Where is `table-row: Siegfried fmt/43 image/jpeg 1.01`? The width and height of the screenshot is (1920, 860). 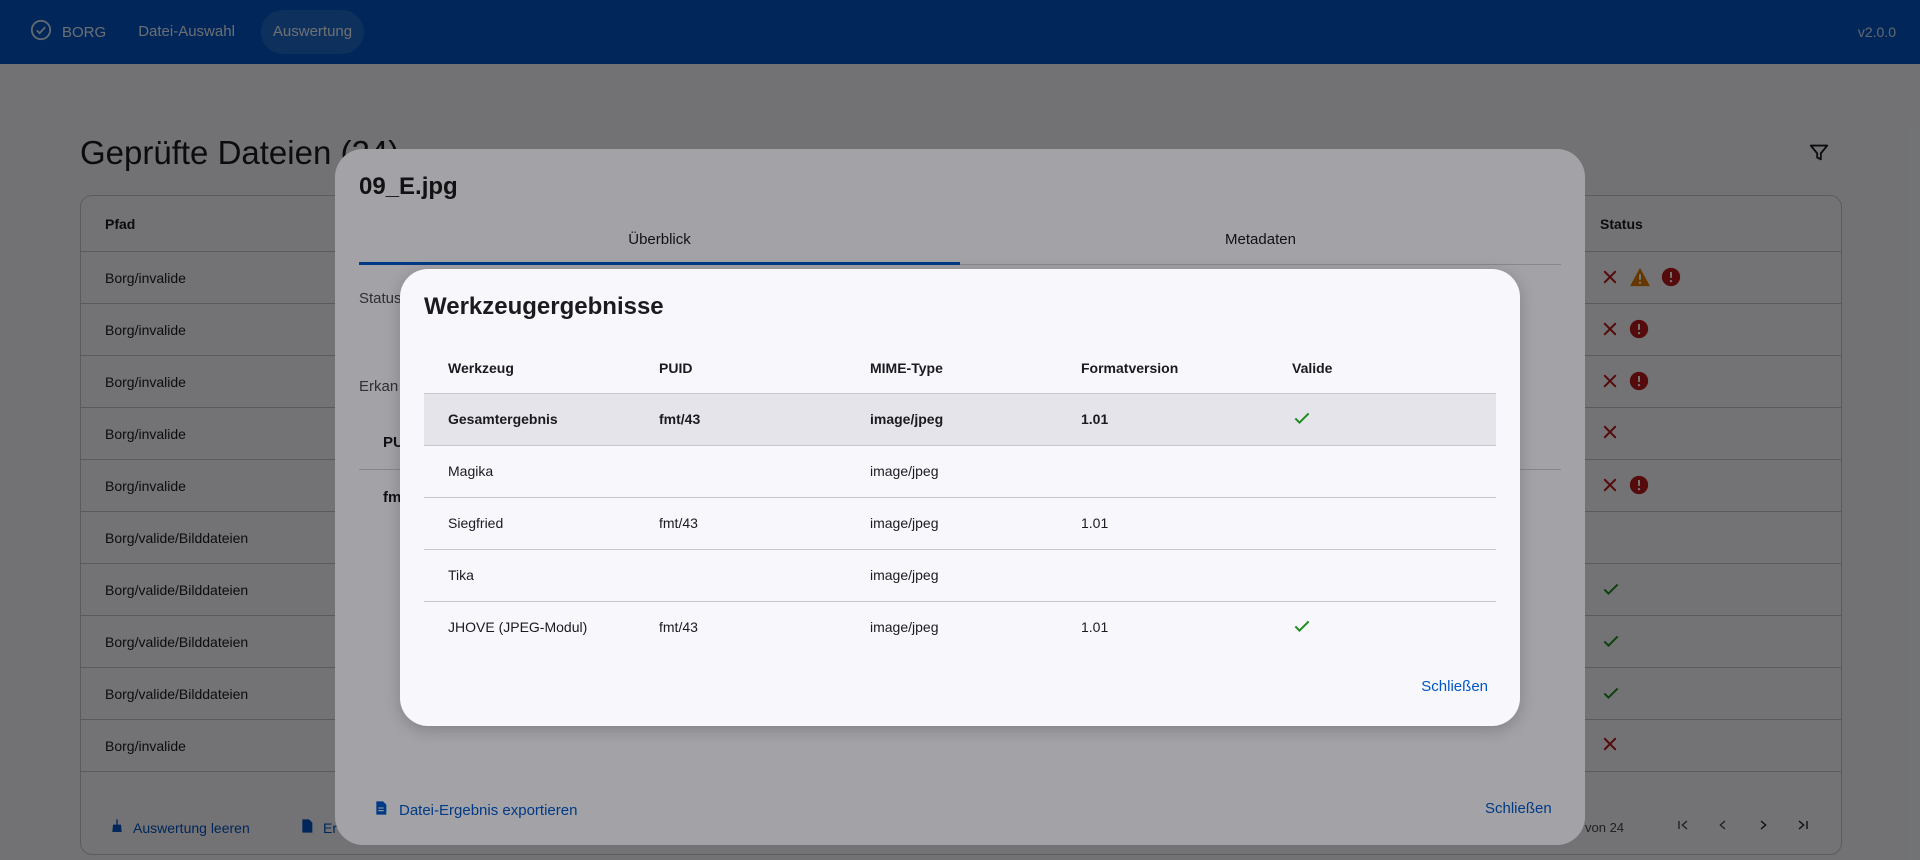 table-row: Siegfried fmt/43 image/jpeg 1.01 is located at coordinates (960, 523).